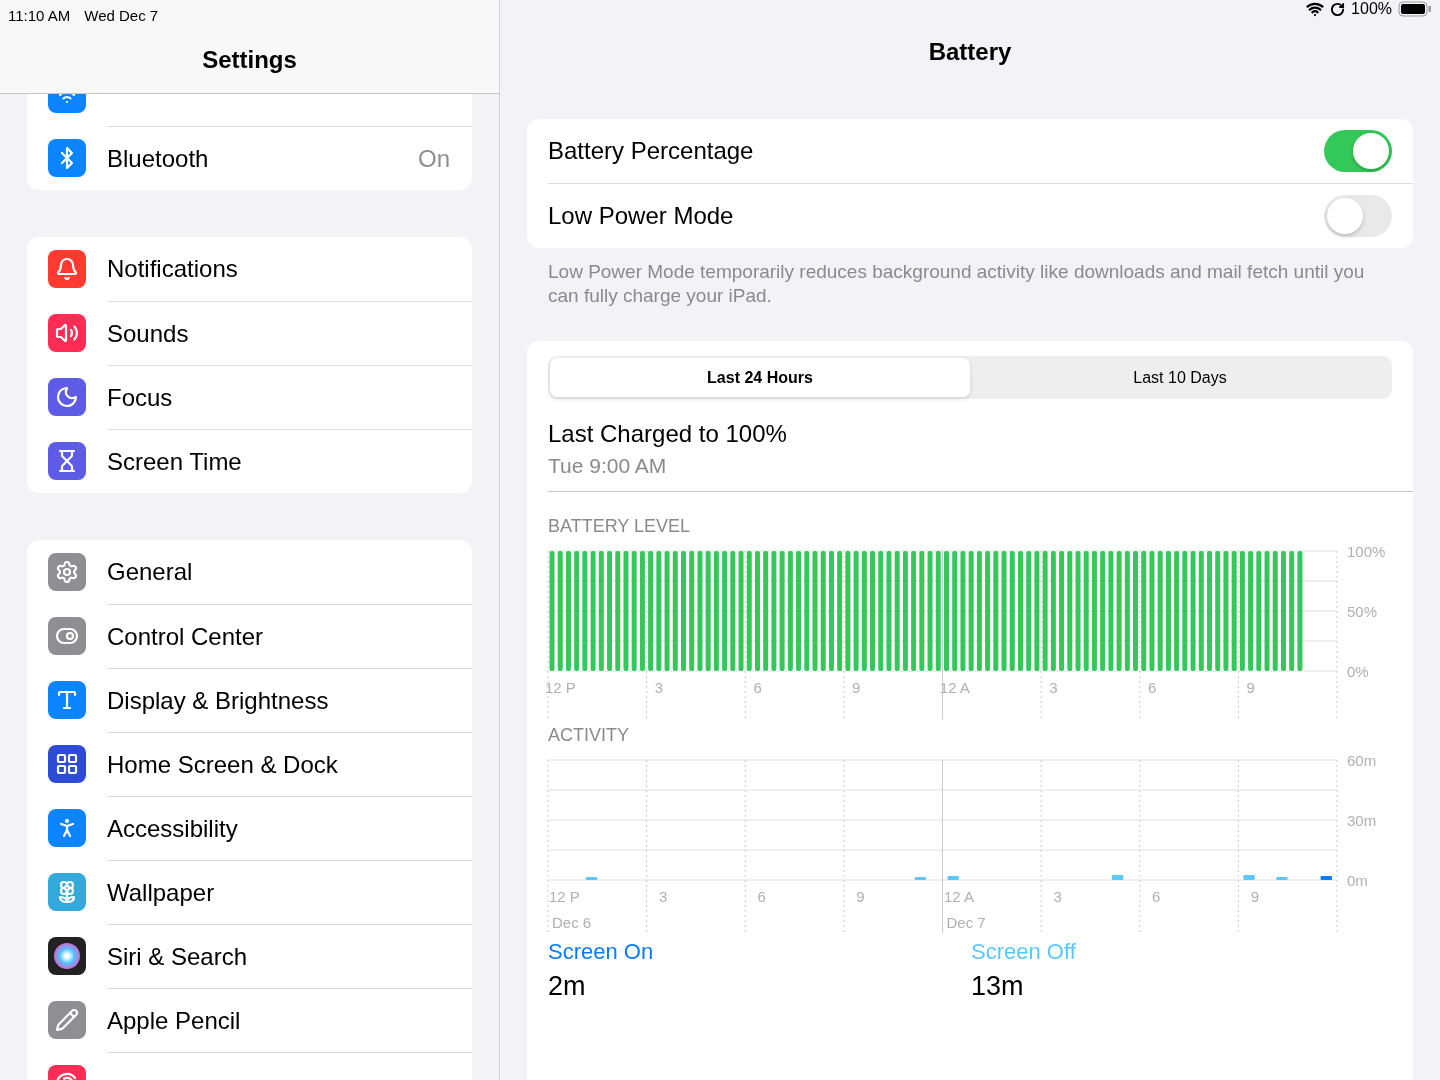 Image resolution: width=1440 pixels, height=1080 pixels. I want to click on status-date: Wed Dec 7, so click(121, 15).